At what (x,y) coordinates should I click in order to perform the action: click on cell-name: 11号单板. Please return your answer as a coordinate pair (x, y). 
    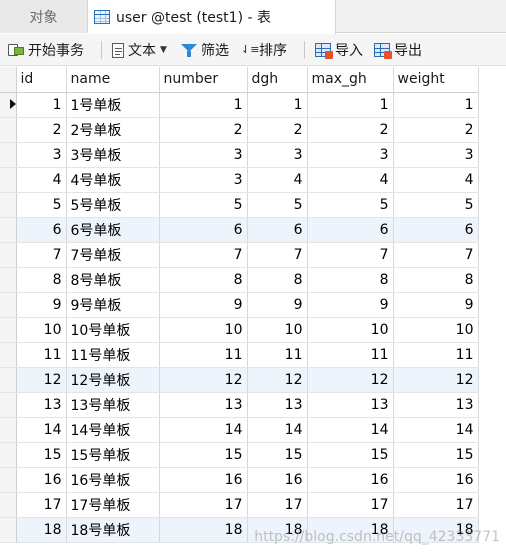
    Looking at the image, I should click on (113, 355).